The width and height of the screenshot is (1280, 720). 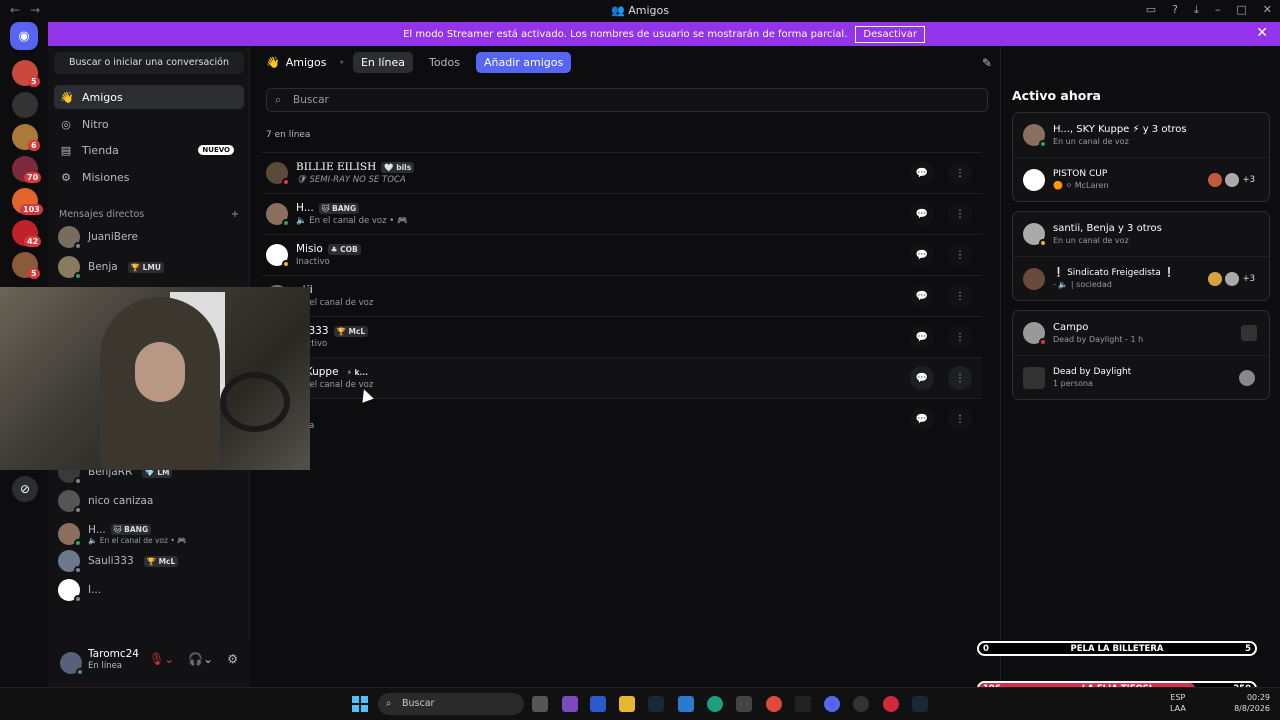 What do you see at coordinates (1249, 333) in the screenshot?
I see `game-icon` at bounding box center [1249, 333].